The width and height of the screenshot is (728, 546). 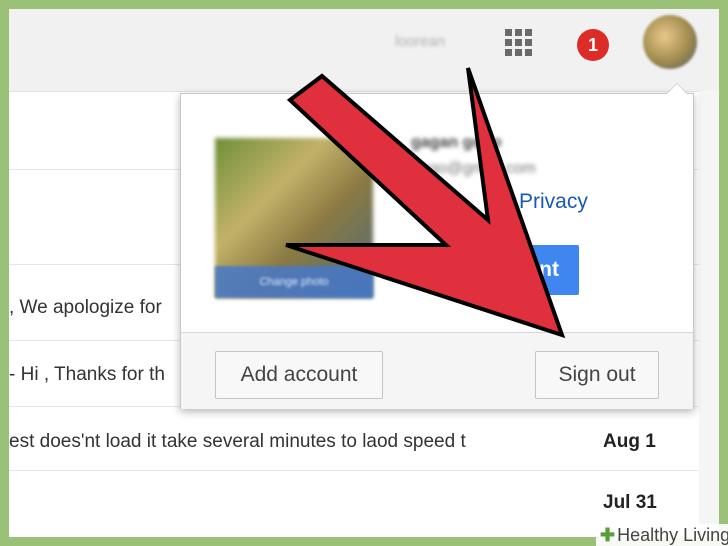 I want to click on leaf-icon: ✚, so click(x=608, y=535).